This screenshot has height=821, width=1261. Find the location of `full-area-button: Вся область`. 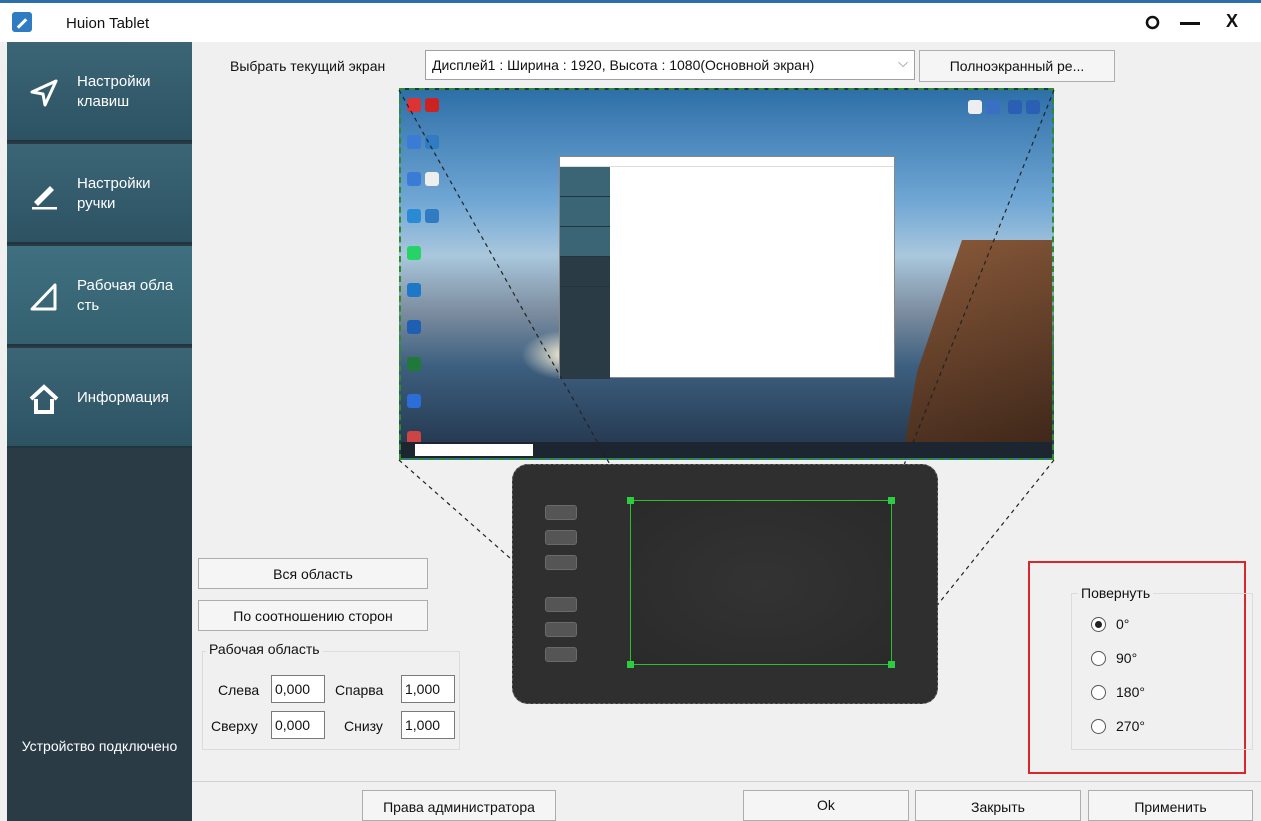

full-area-button: Вся область is located at coordinates (313, 573).